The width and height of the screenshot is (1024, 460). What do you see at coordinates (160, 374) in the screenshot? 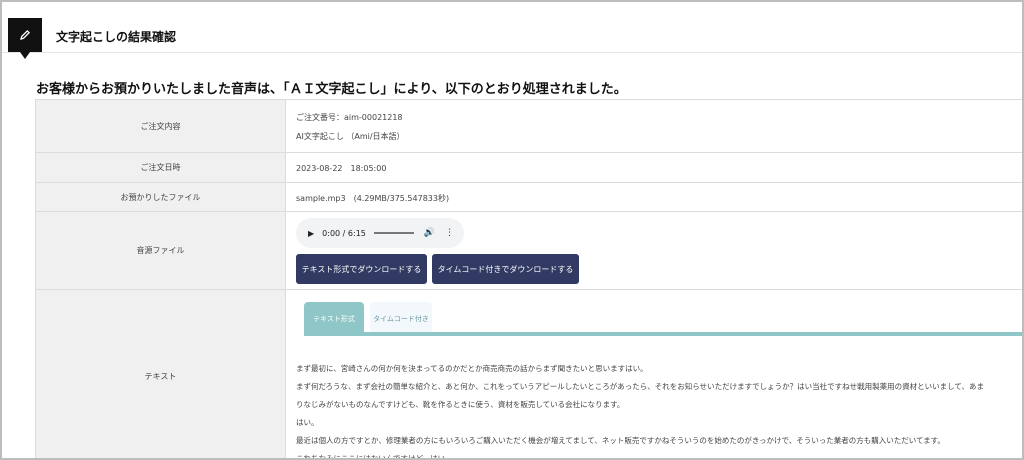
I see `text-label: テキスト` at bounding box center [160, 374].